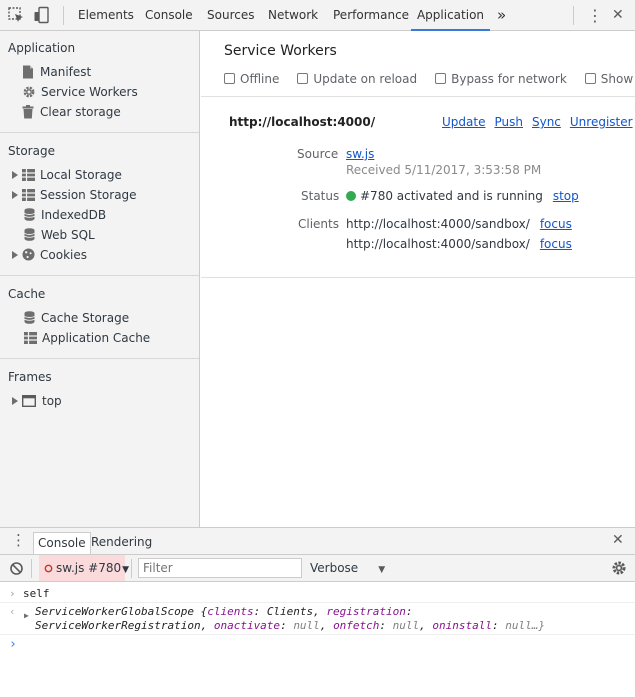 The height and width of the screenshot is (697, 635). I want to click on tab-application: Application, so click(450, 15).